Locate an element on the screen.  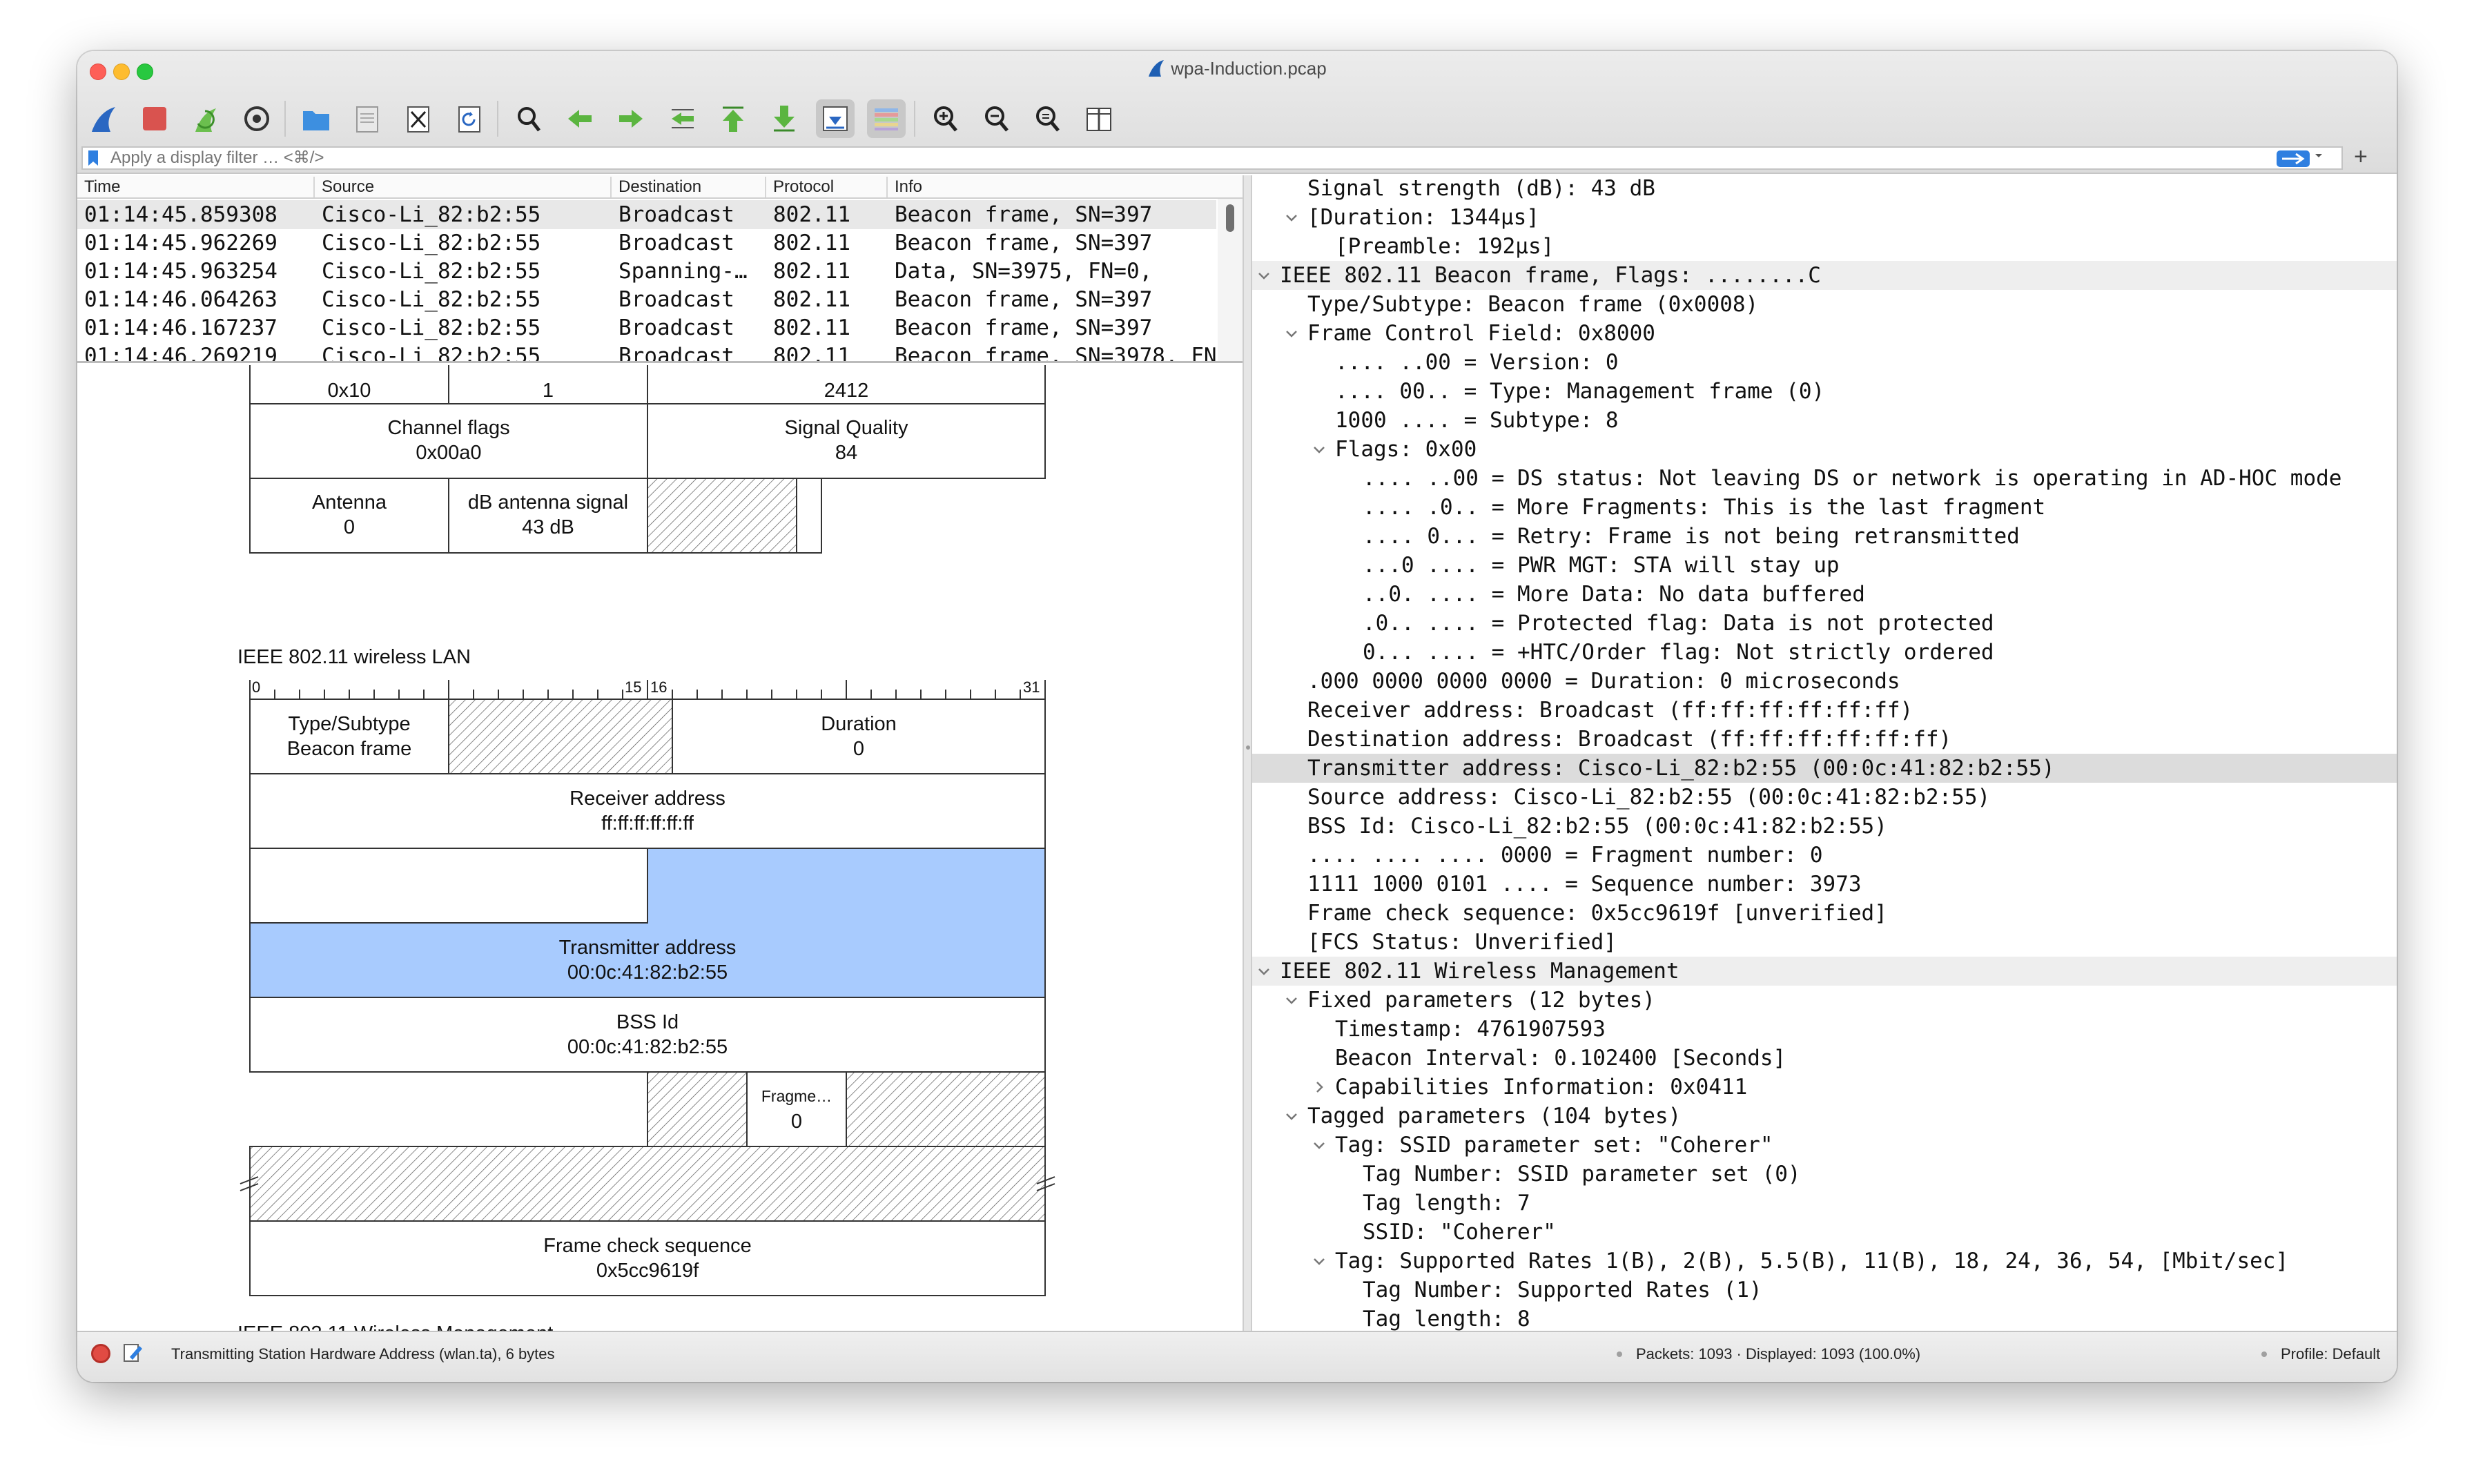
detail-tree-row: Tag length: 8 is located at coordinates (1824, 1318).